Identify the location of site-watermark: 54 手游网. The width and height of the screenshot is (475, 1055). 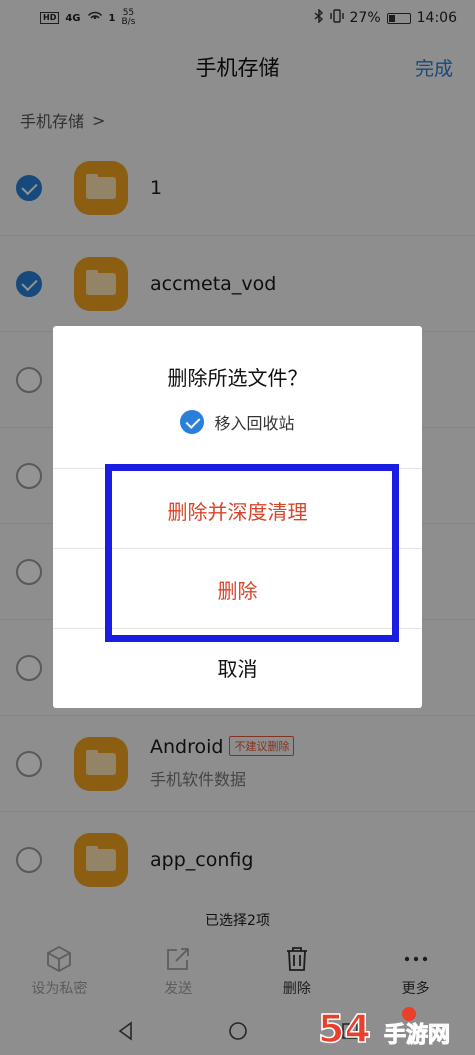
(394, 1028).